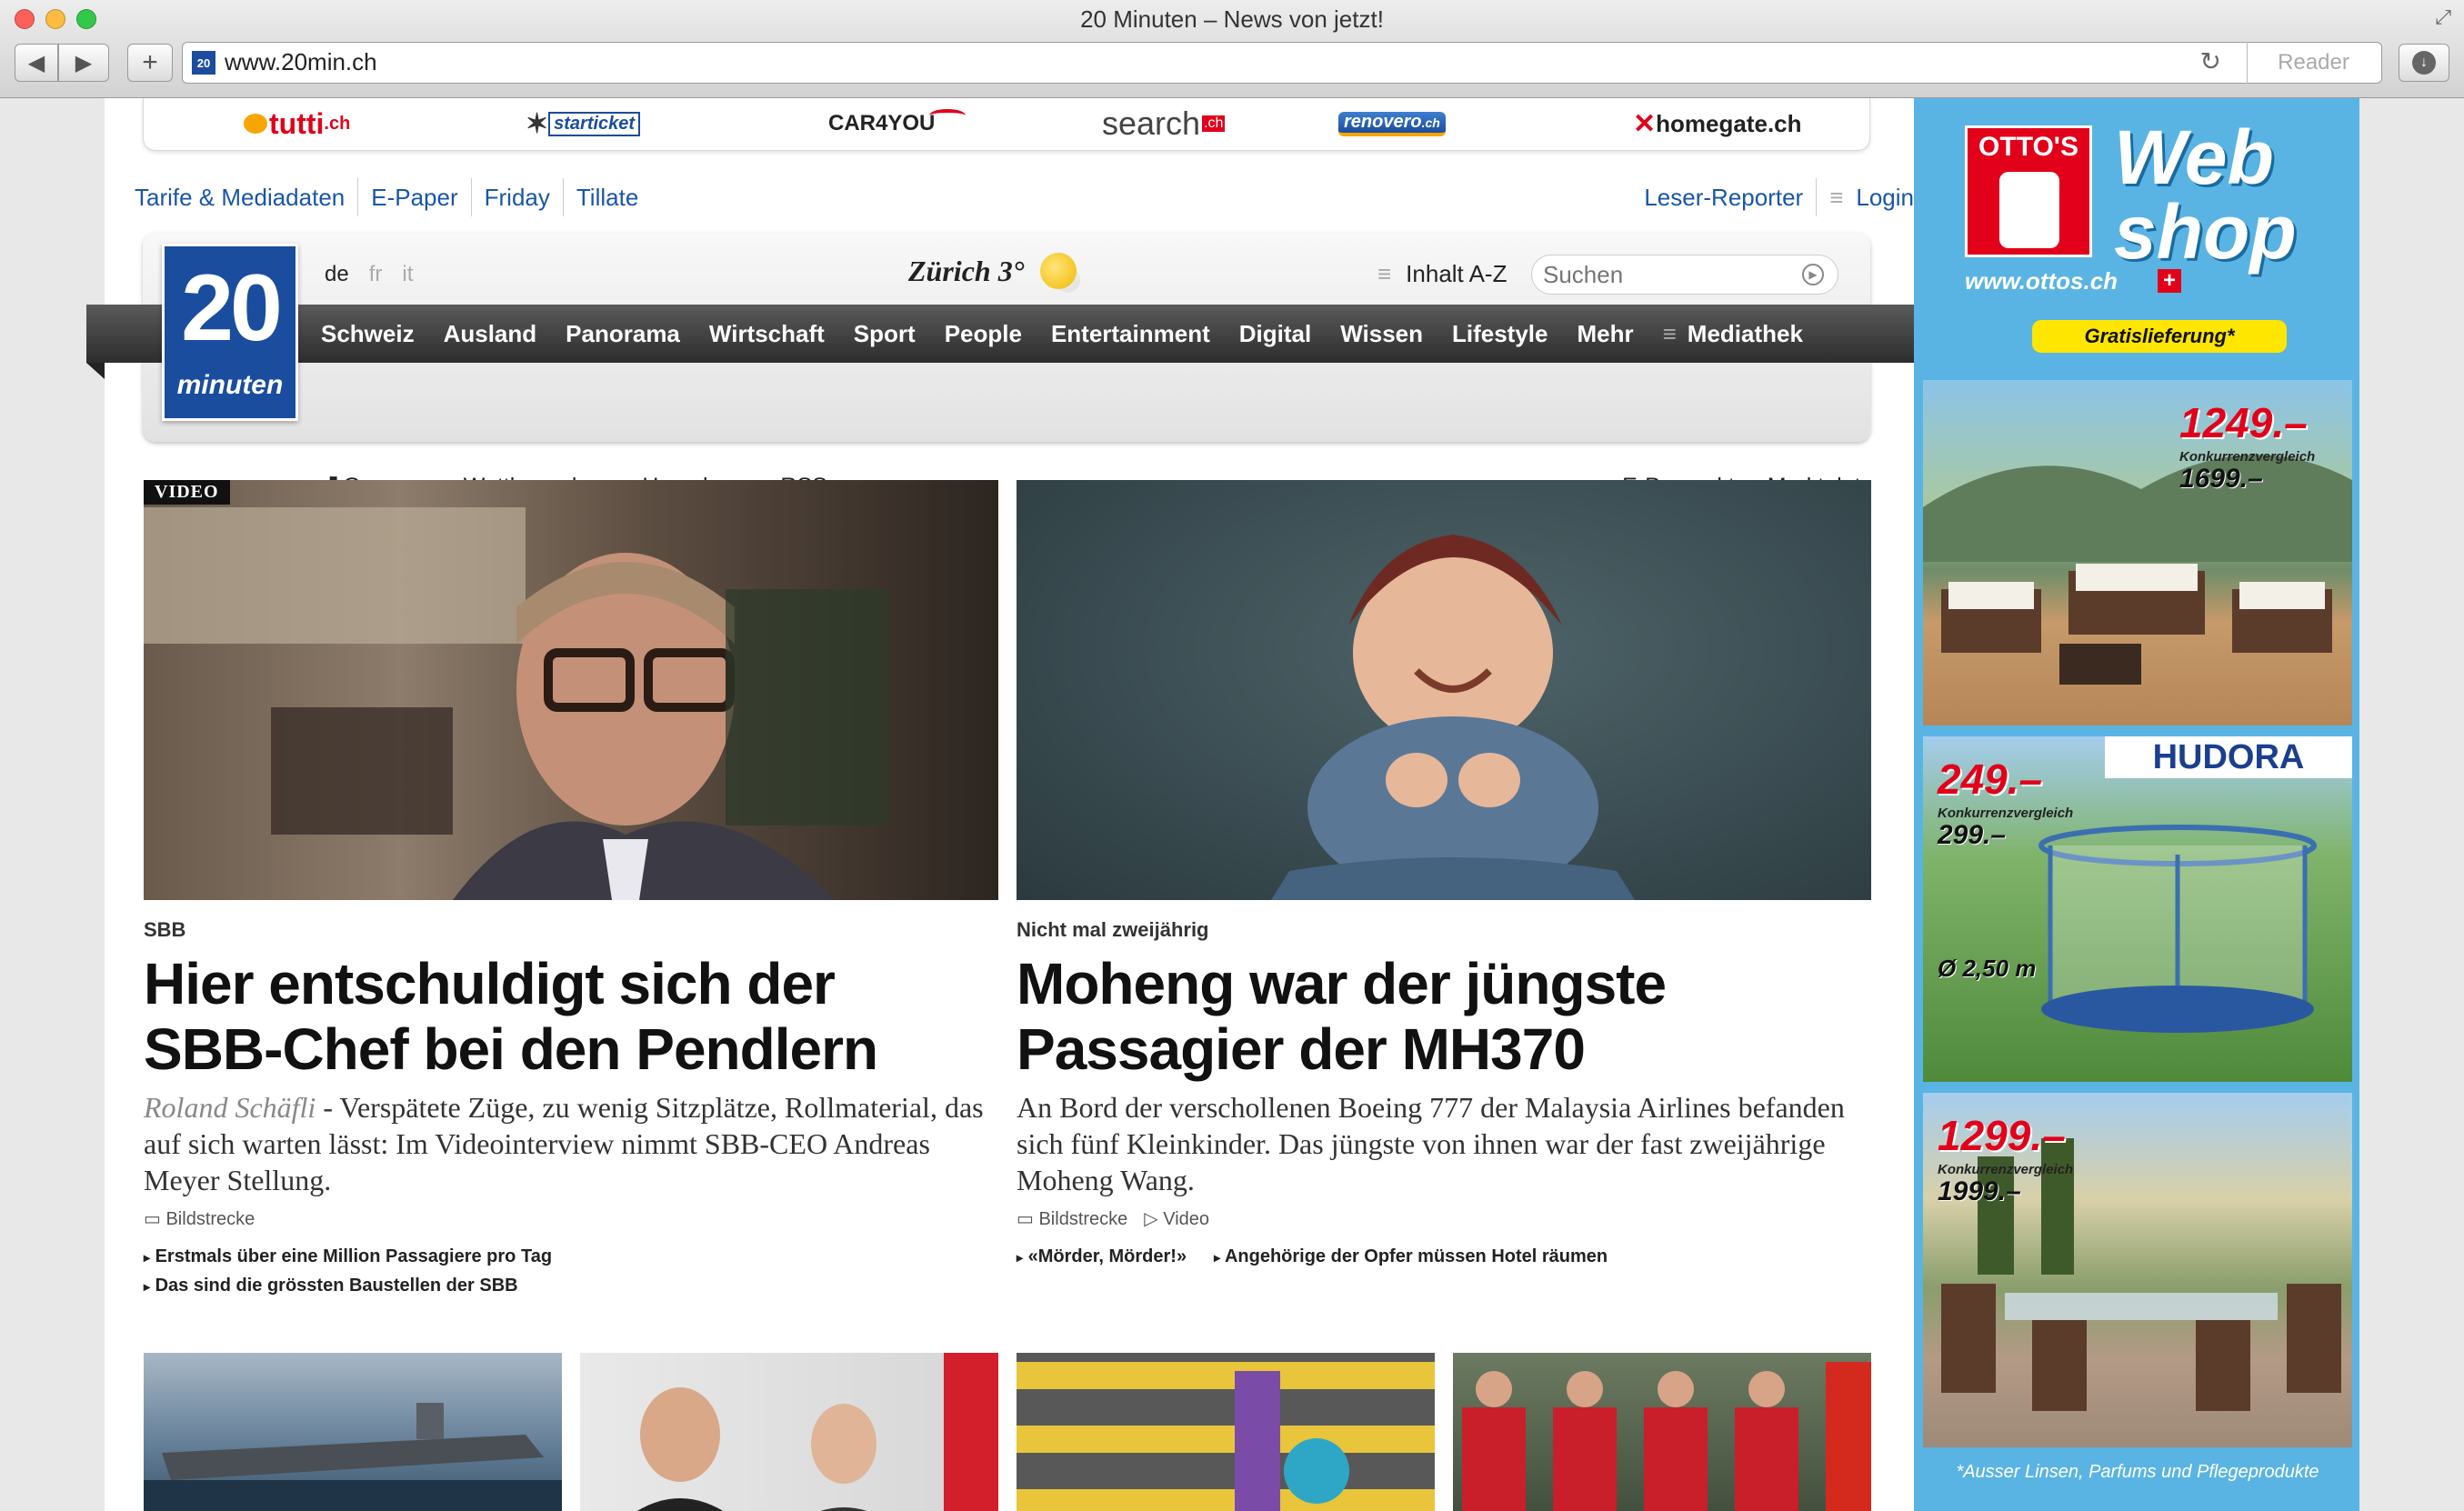 The width and height of the screenshot is (2464, 1511). What do you see at coordinates (204, 63) in the screenshot?
I see `site-favicon-icon: 20` at bounding box center [204, 63].